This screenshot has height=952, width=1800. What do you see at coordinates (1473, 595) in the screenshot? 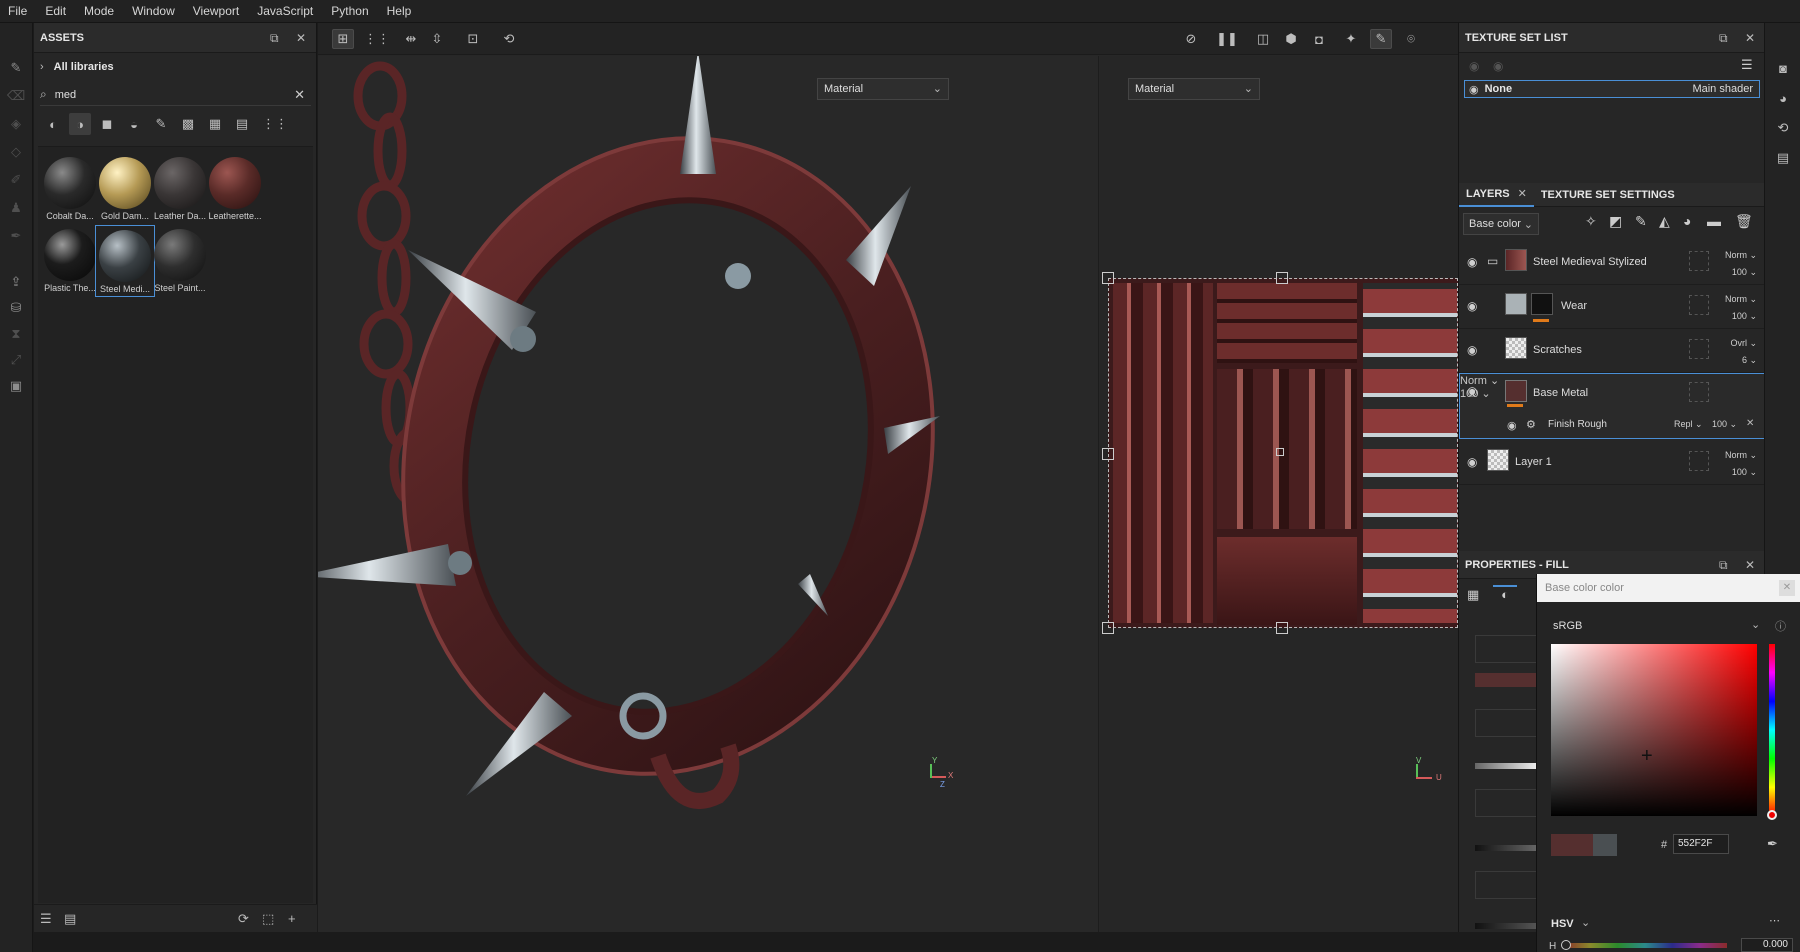
I see `fill-settings-icon: ▦` at bounding box center [1473, 595].